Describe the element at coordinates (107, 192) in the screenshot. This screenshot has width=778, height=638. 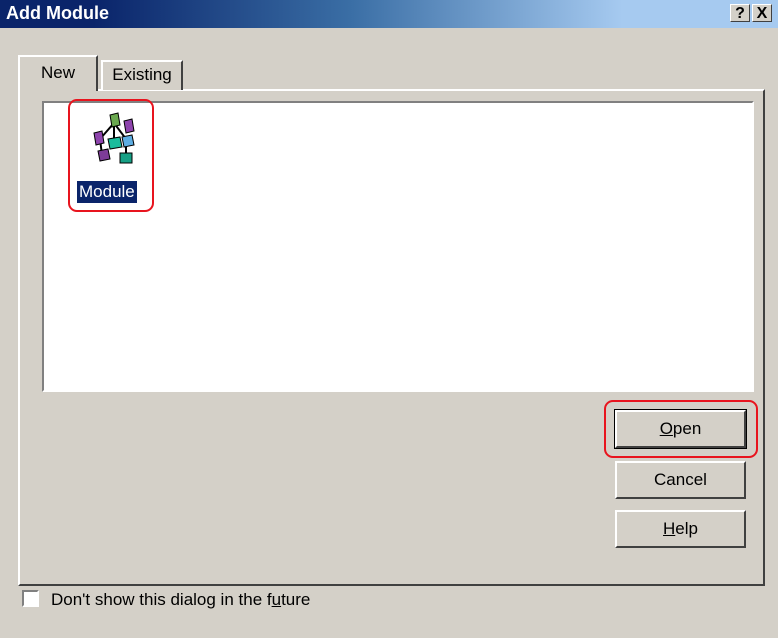
I see `module-item-label: Module` at that location.